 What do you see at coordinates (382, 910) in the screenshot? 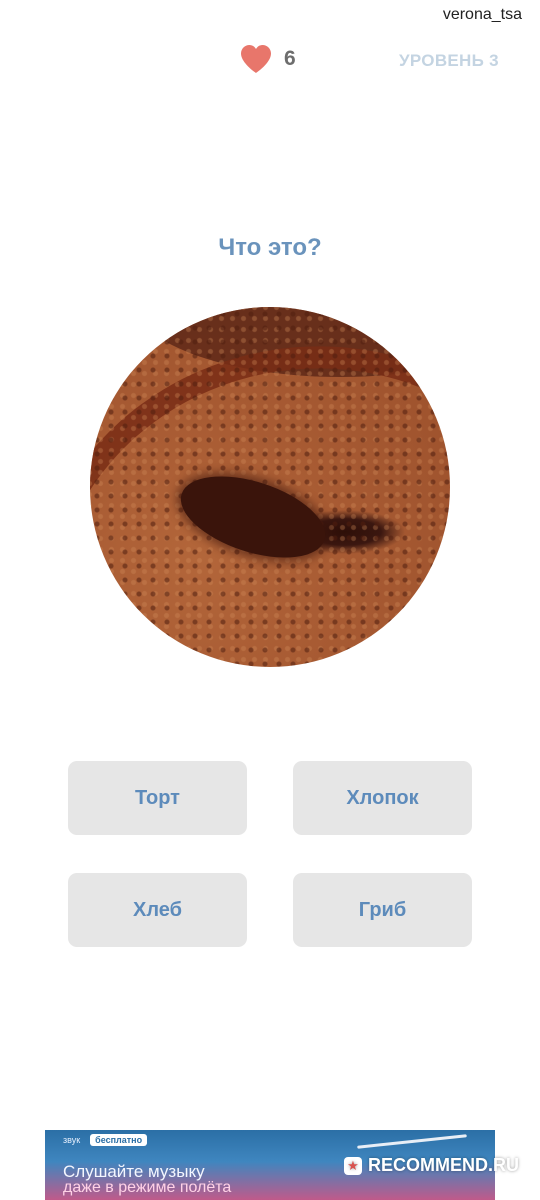
I see `answer-button-4: Гриб` at bounding box center [382, 910].